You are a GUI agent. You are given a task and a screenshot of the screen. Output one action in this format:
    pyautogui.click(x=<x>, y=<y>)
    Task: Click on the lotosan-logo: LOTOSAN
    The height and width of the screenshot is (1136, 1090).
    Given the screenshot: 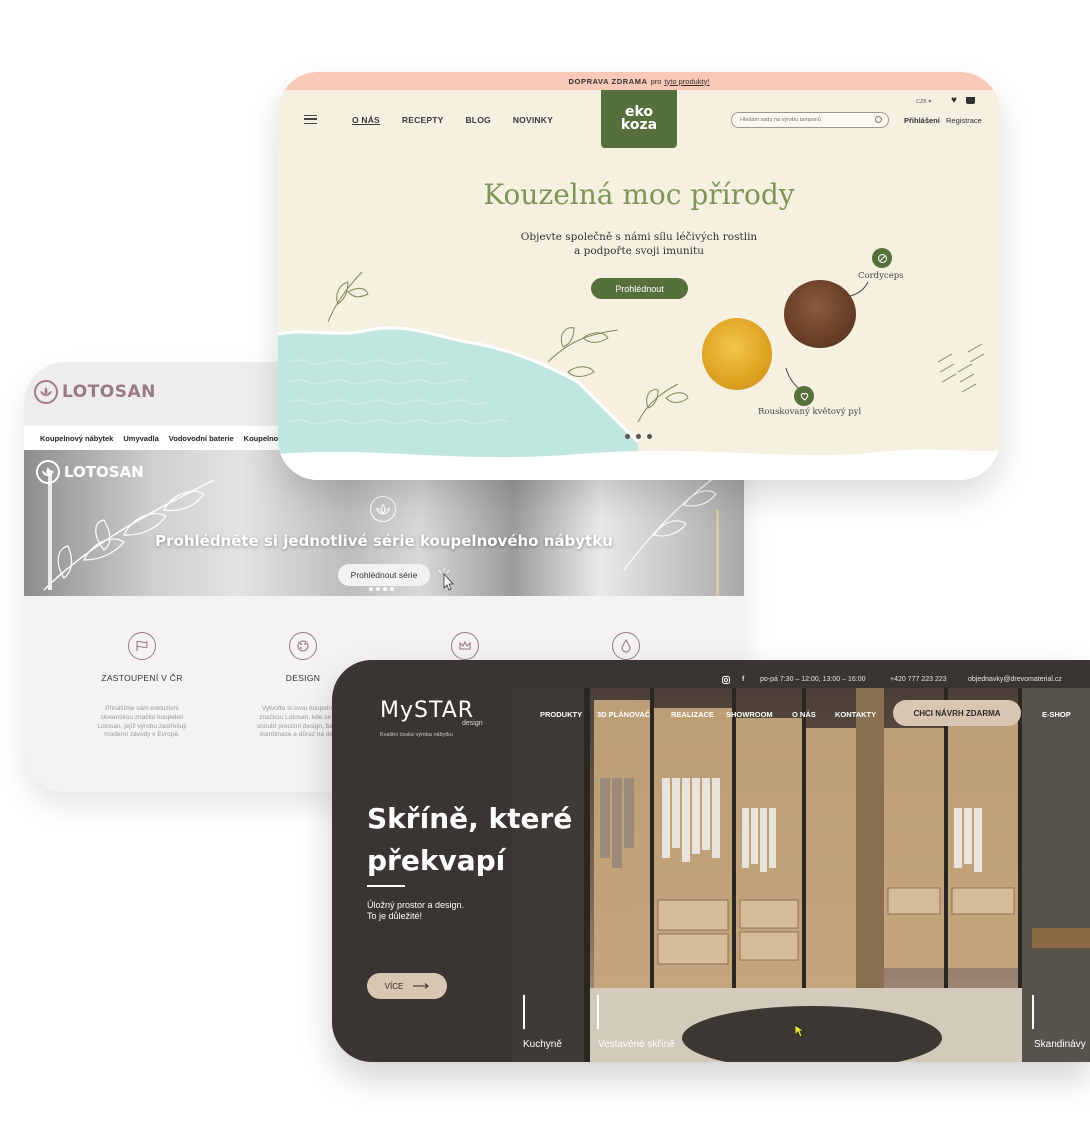 What is the action you would take?
    pyautogui.click(x=95, y=392)
    